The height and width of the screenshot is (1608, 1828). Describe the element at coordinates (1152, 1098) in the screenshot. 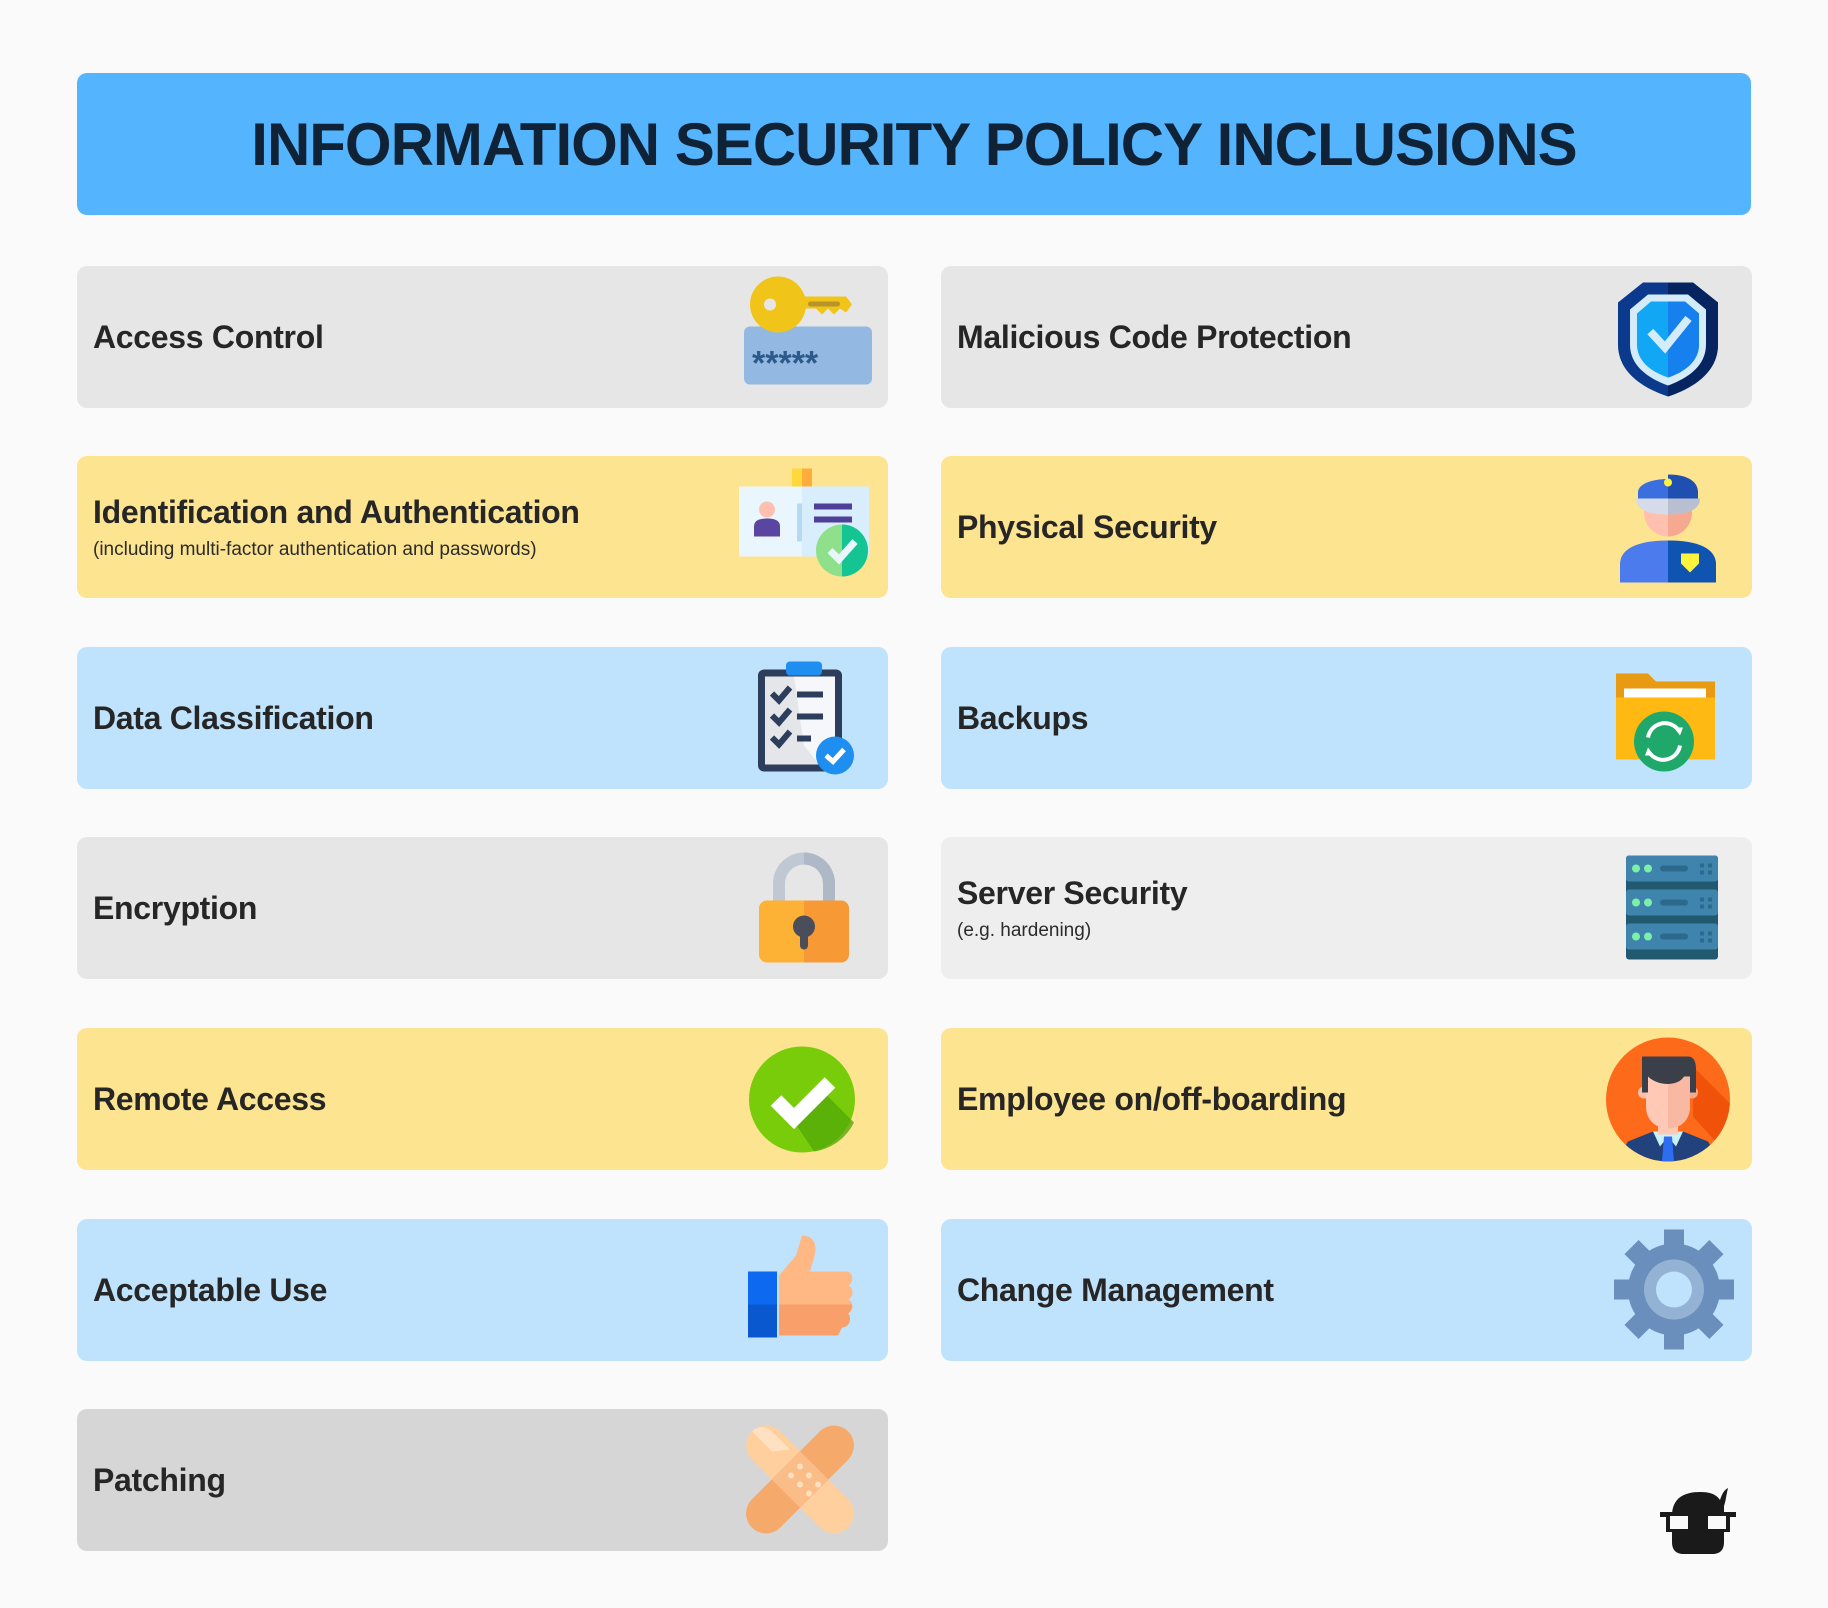

I see `card-label: Employee on/off-boarding` at that location.